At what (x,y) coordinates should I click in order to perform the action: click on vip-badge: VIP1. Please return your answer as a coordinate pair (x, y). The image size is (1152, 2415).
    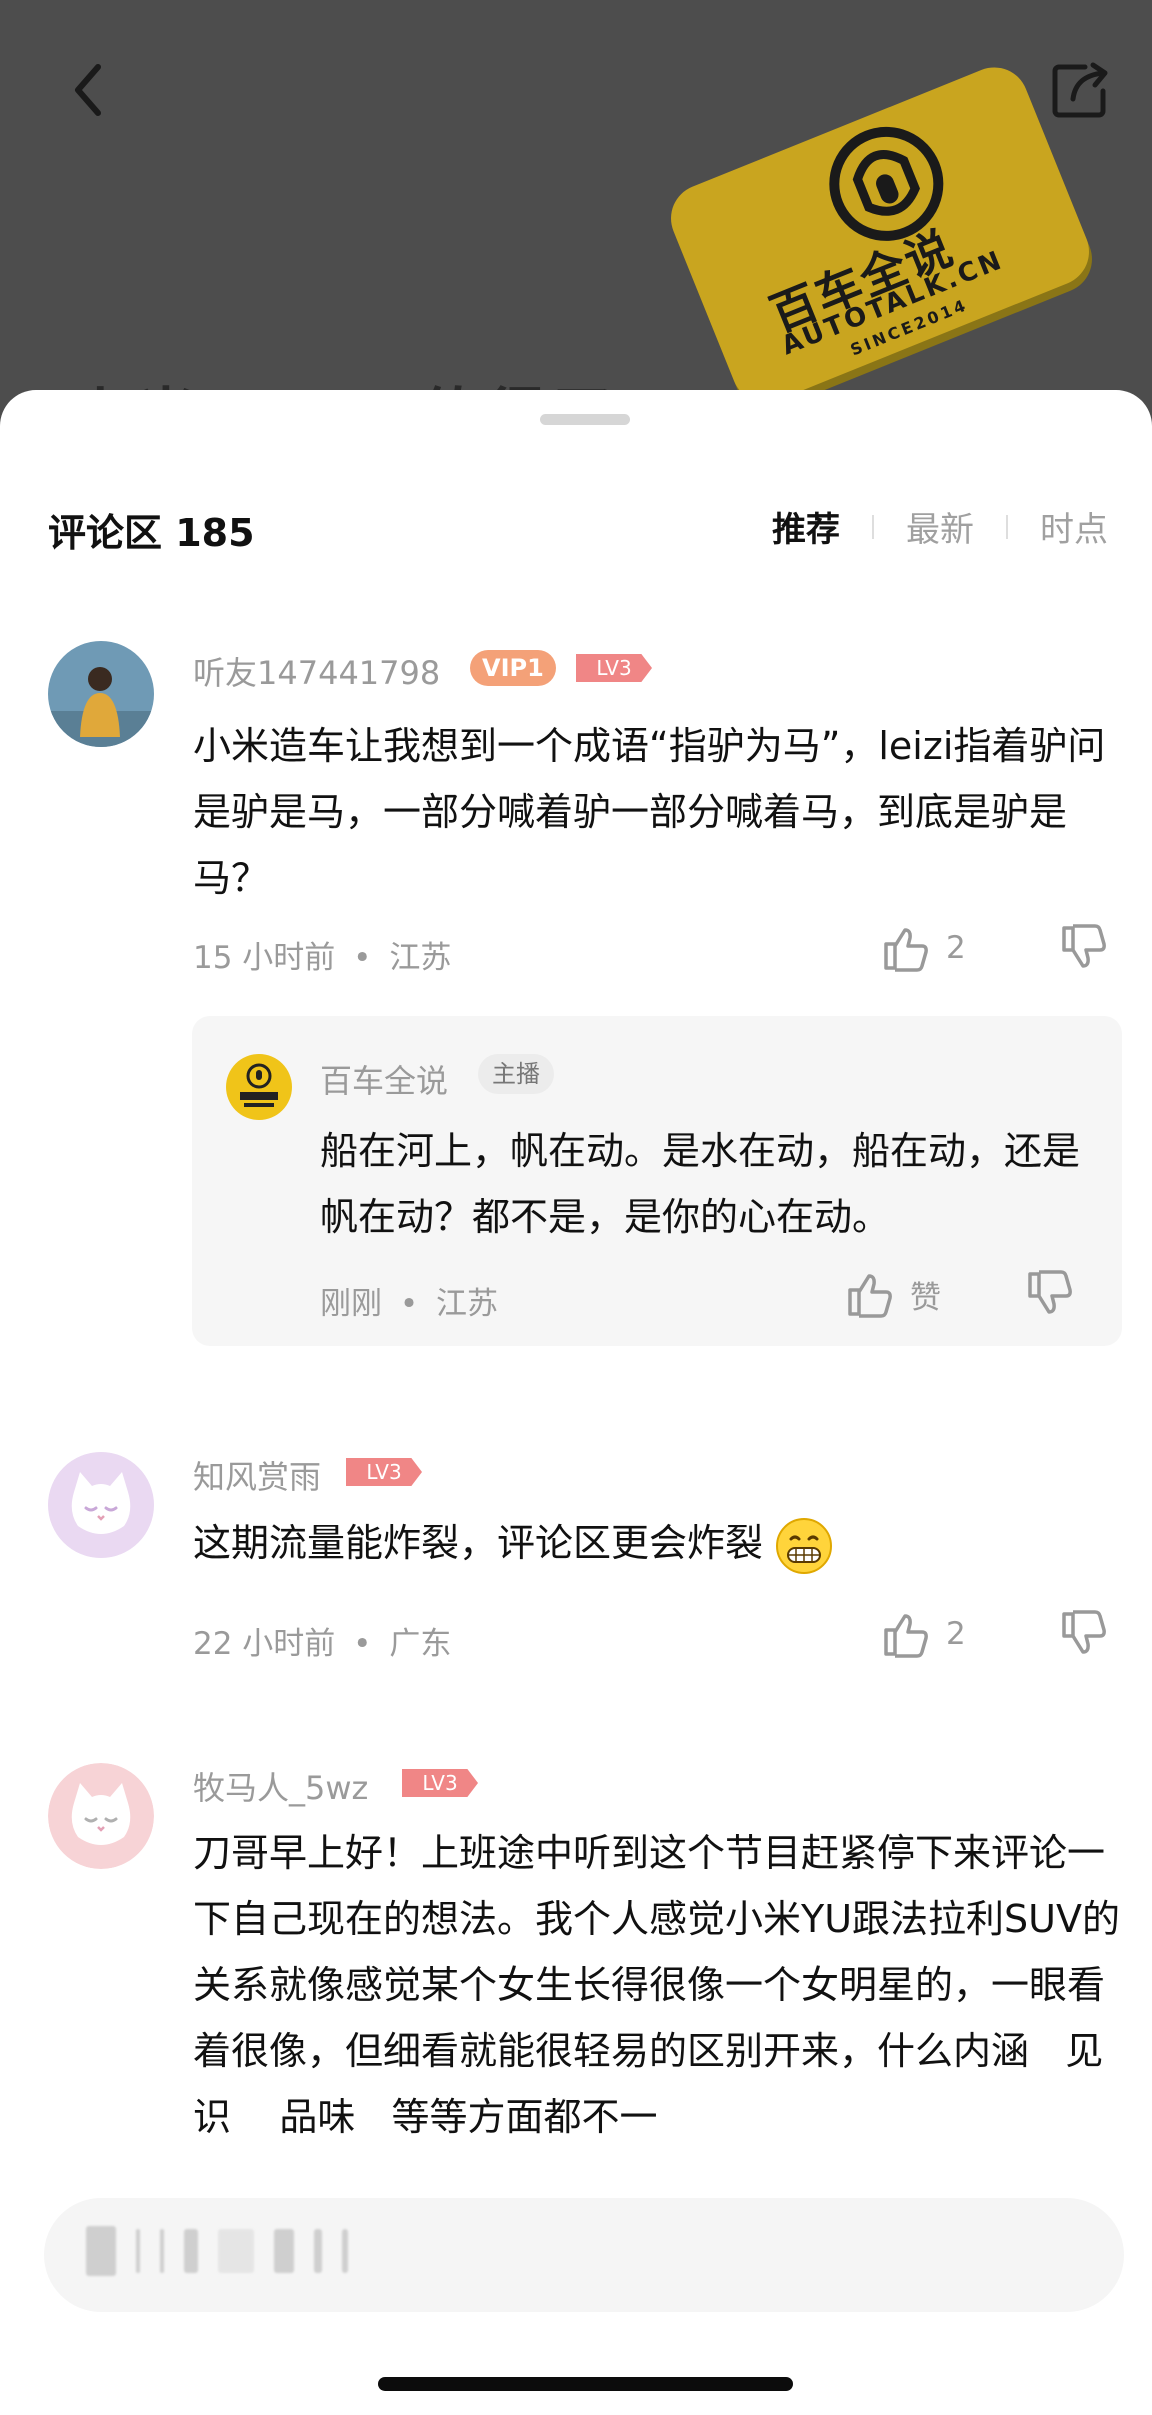
    Looking at the image, I should click on (513, 668).